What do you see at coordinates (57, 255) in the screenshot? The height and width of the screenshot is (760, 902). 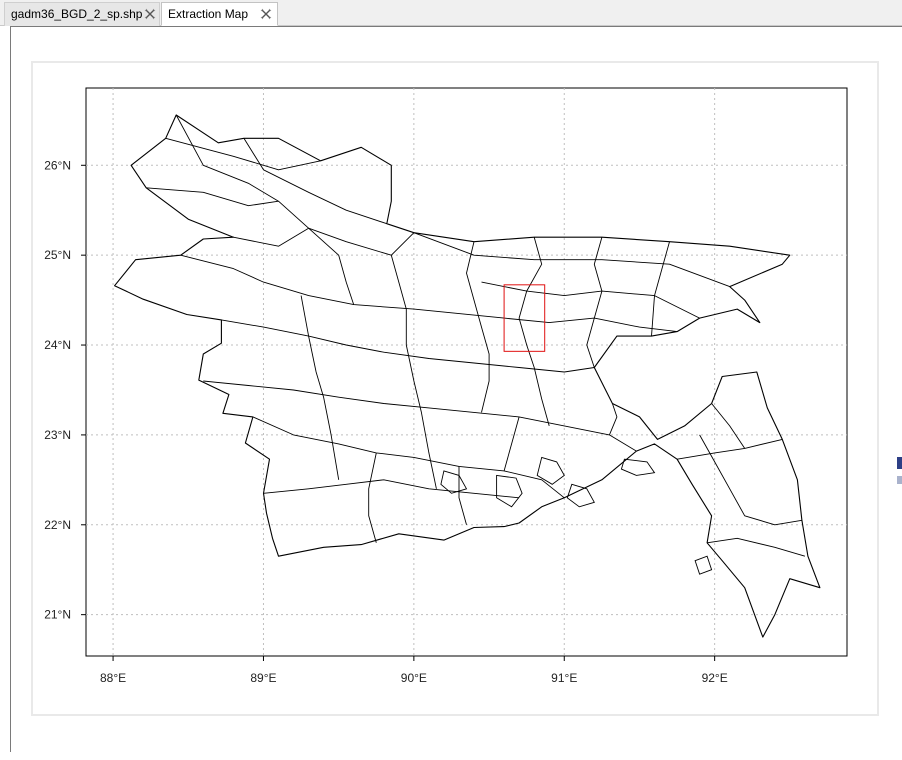 I see `y-tick-label: 25°N` at bounding box center [57, 255].